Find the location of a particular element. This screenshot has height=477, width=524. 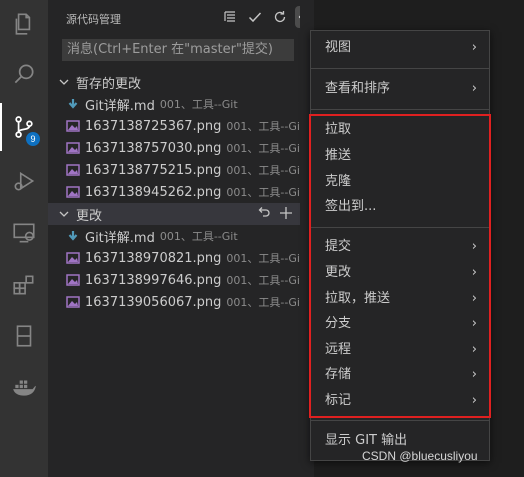

staged-changes-header: 暂存的更改 is located at coordinates (174, 82).